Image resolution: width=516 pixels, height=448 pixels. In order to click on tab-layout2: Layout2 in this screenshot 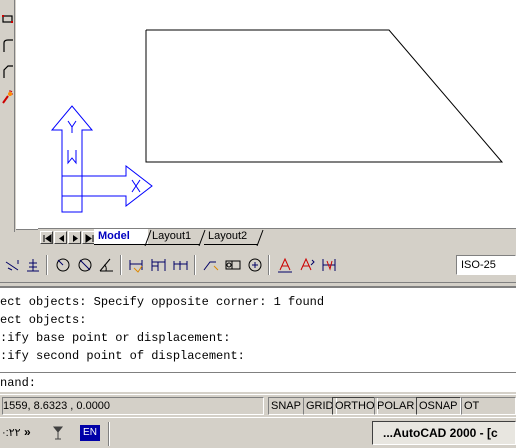, I will do `click(231, 237)`.